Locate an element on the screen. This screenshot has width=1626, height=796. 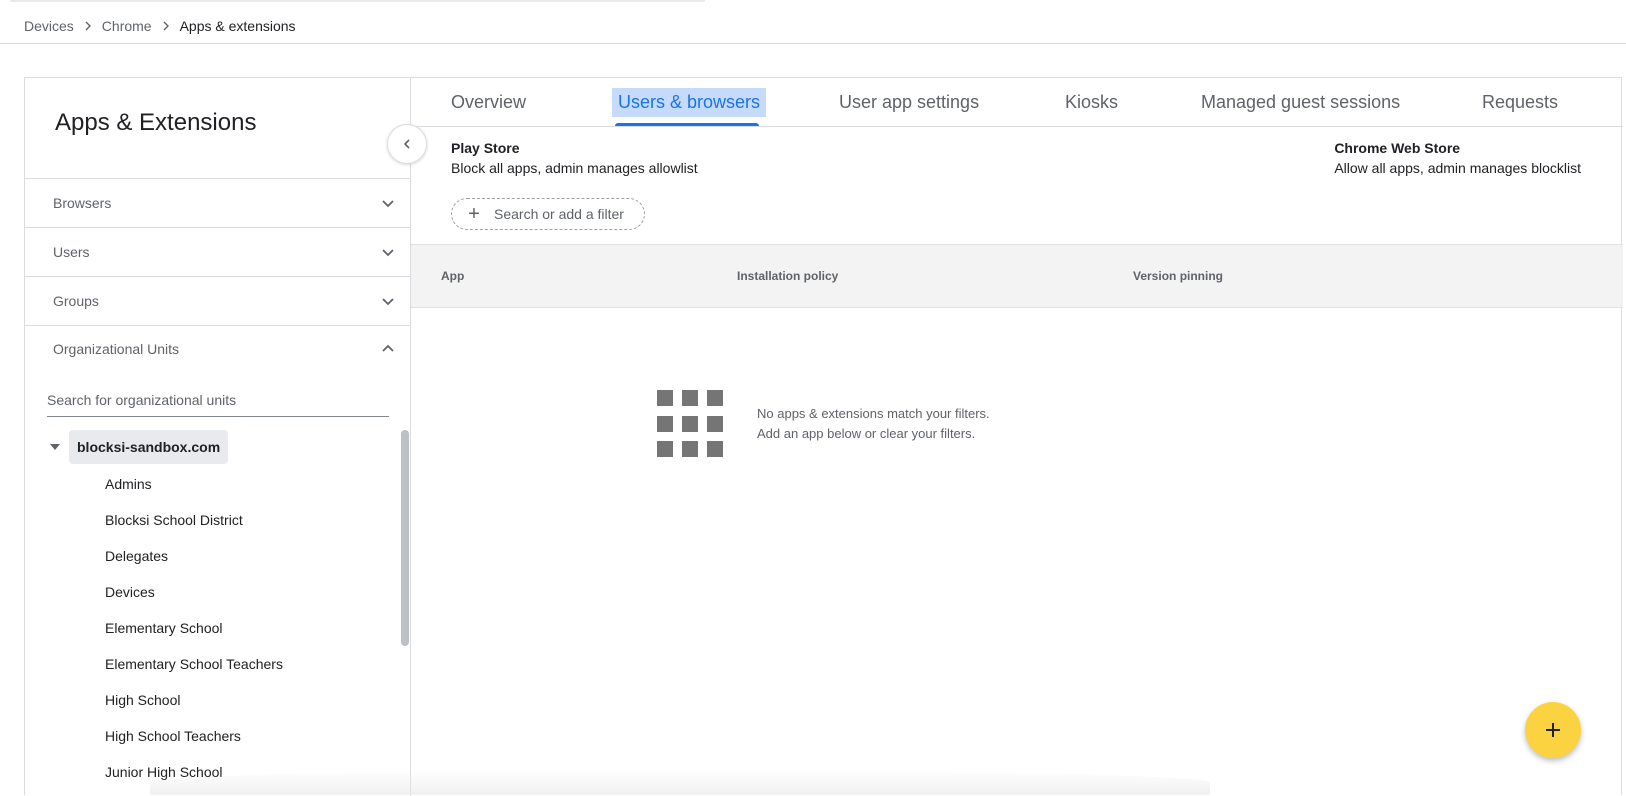
breadcrumb-devices: Devices is located at coordinates (49, 26).